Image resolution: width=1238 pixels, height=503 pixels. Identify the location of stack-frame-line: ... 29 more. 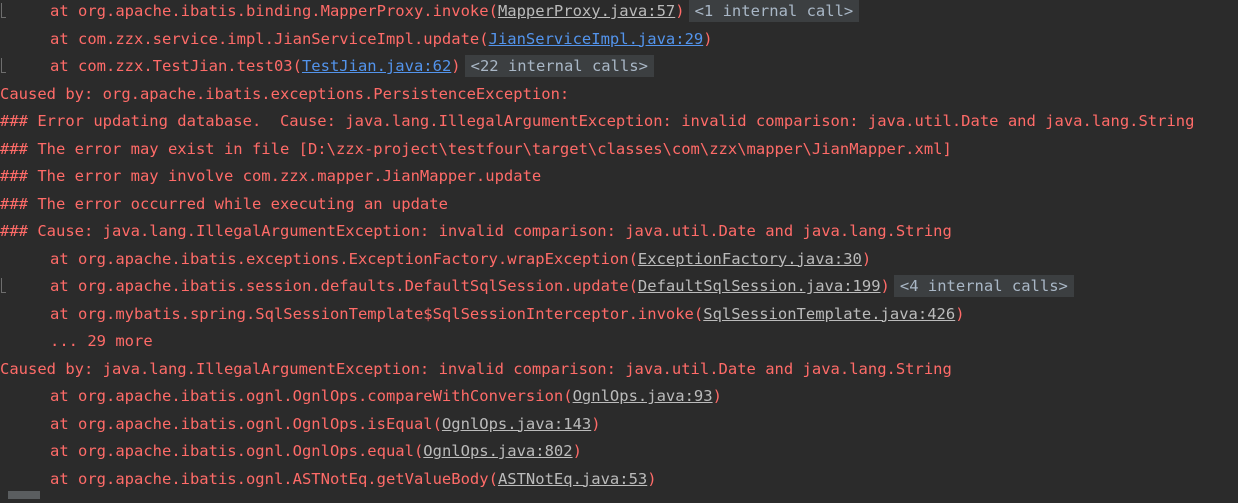
(76, 341).